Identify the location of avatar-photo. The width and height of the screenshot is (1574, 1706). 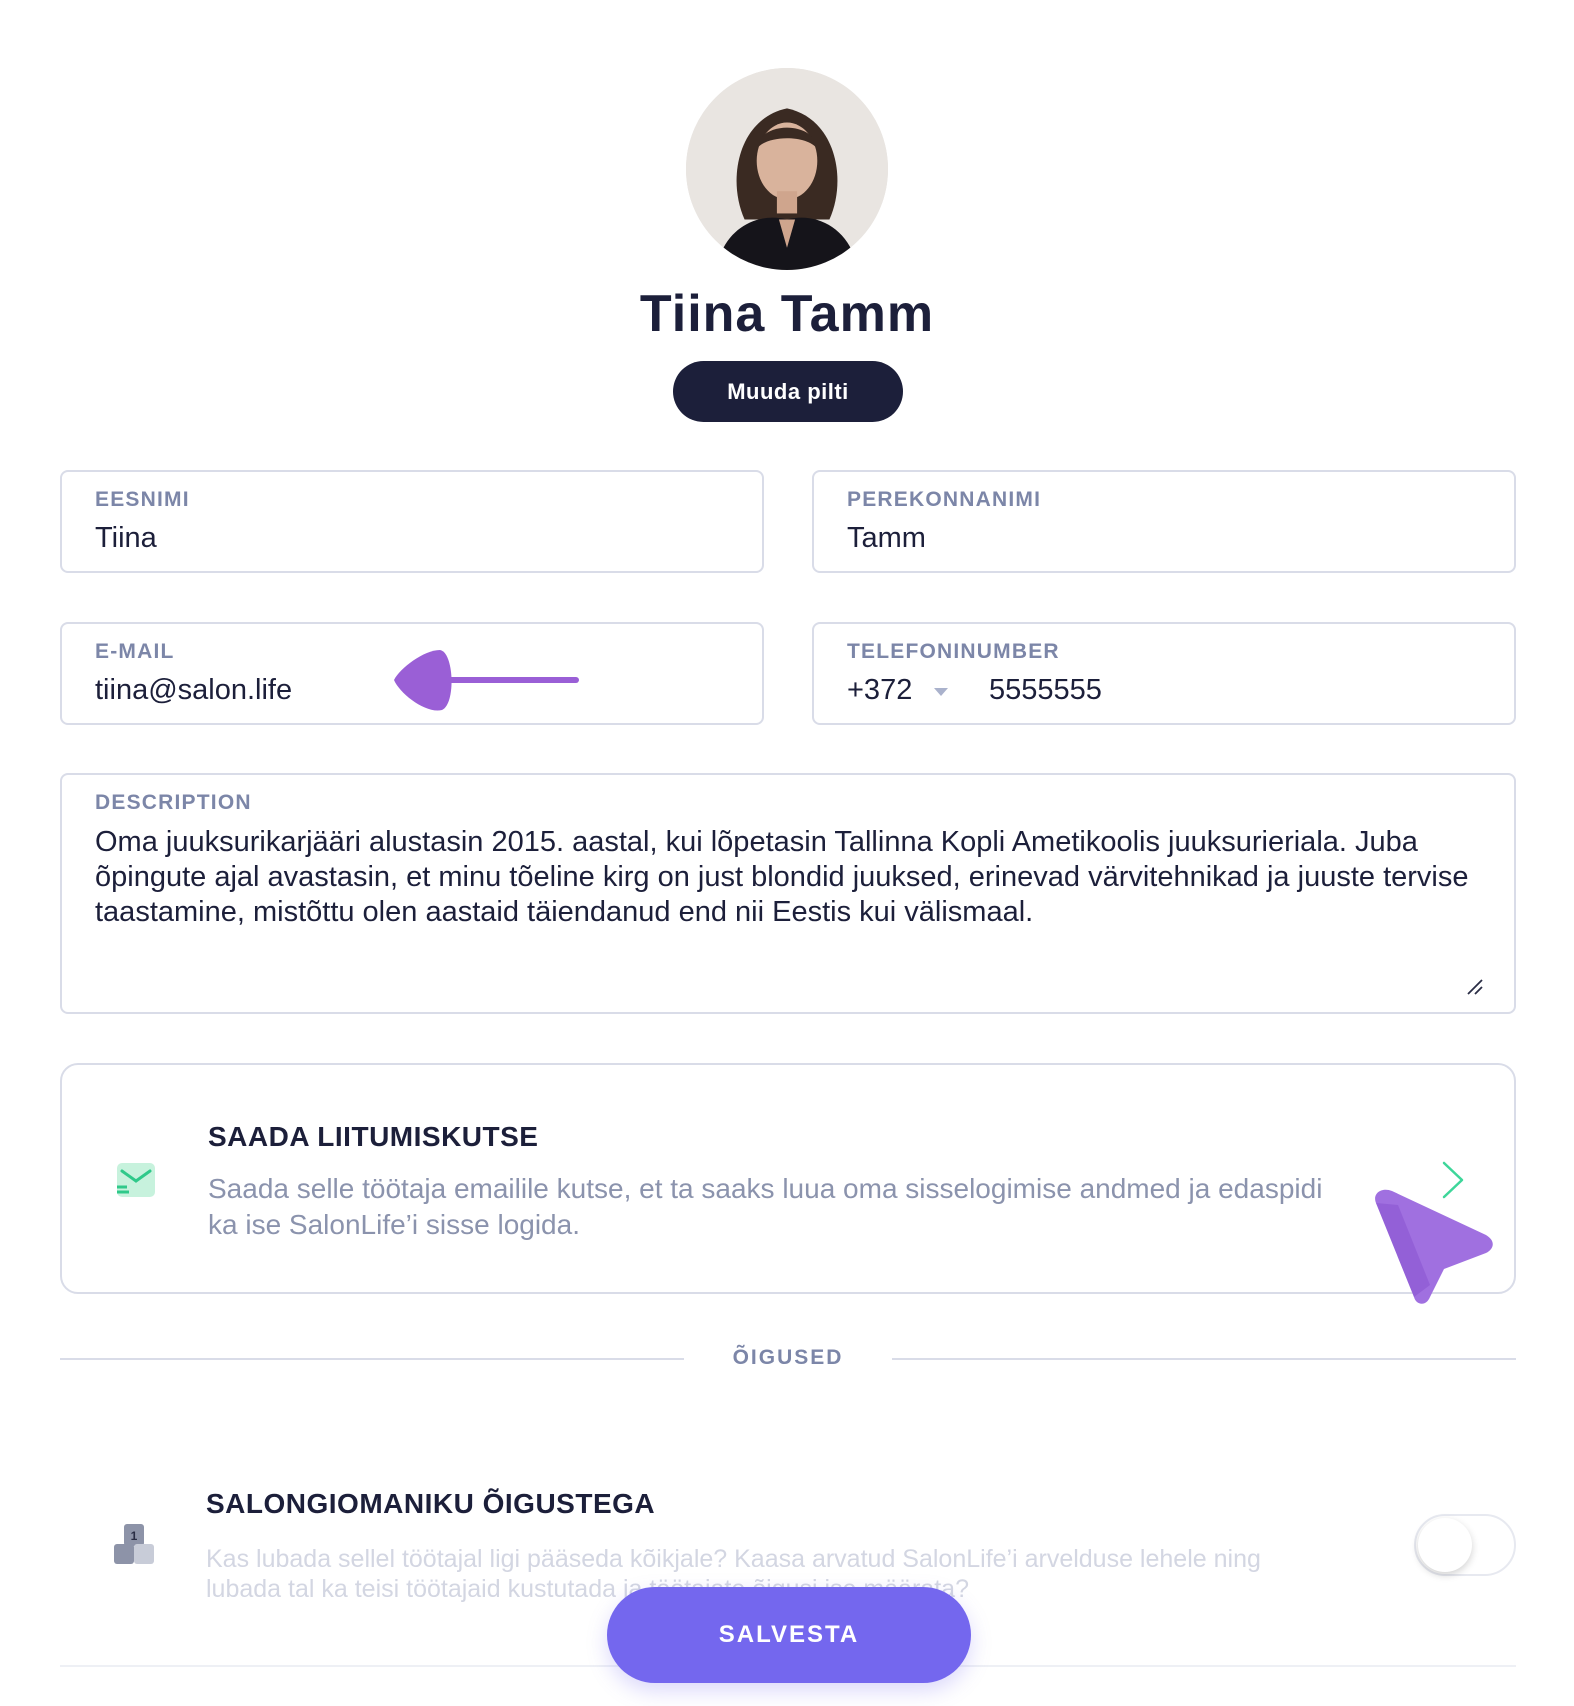
(787, 169).